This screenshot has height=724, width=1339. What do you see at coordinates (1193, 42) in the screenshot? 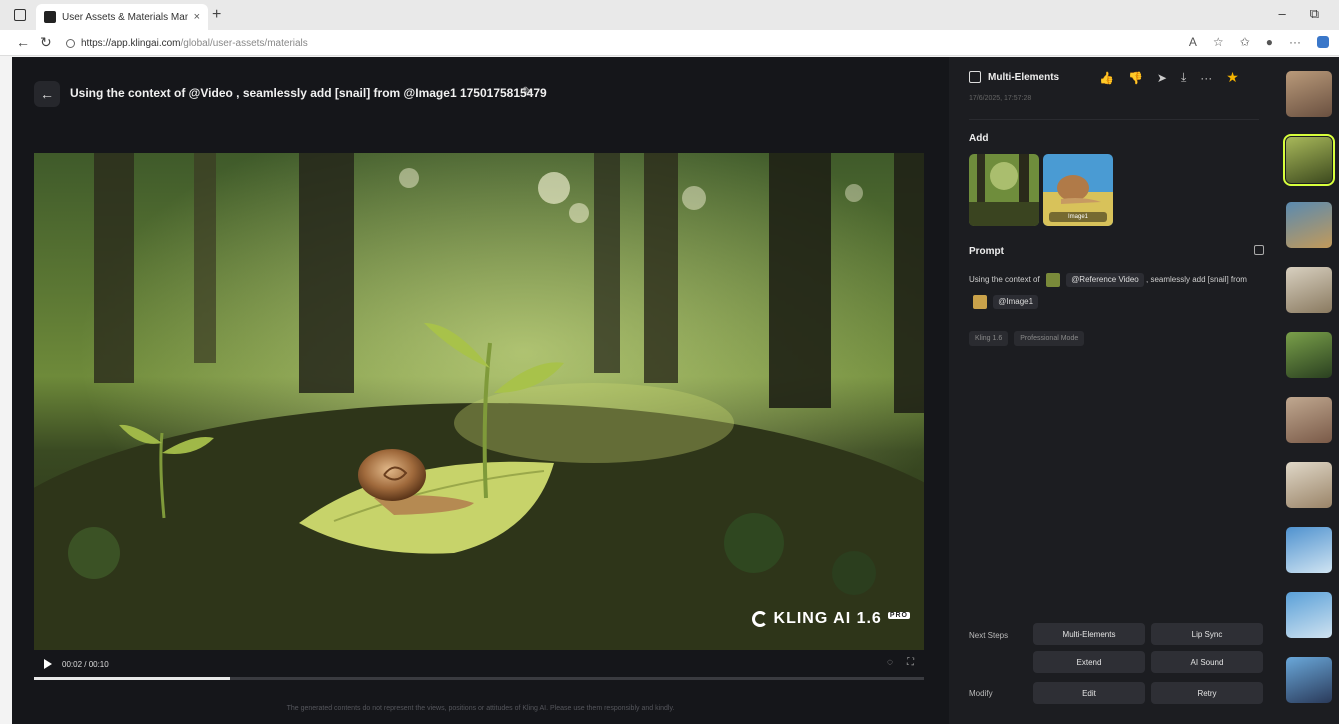
I see `read-aloud-icon: A` at bounding box center [1193, 42].